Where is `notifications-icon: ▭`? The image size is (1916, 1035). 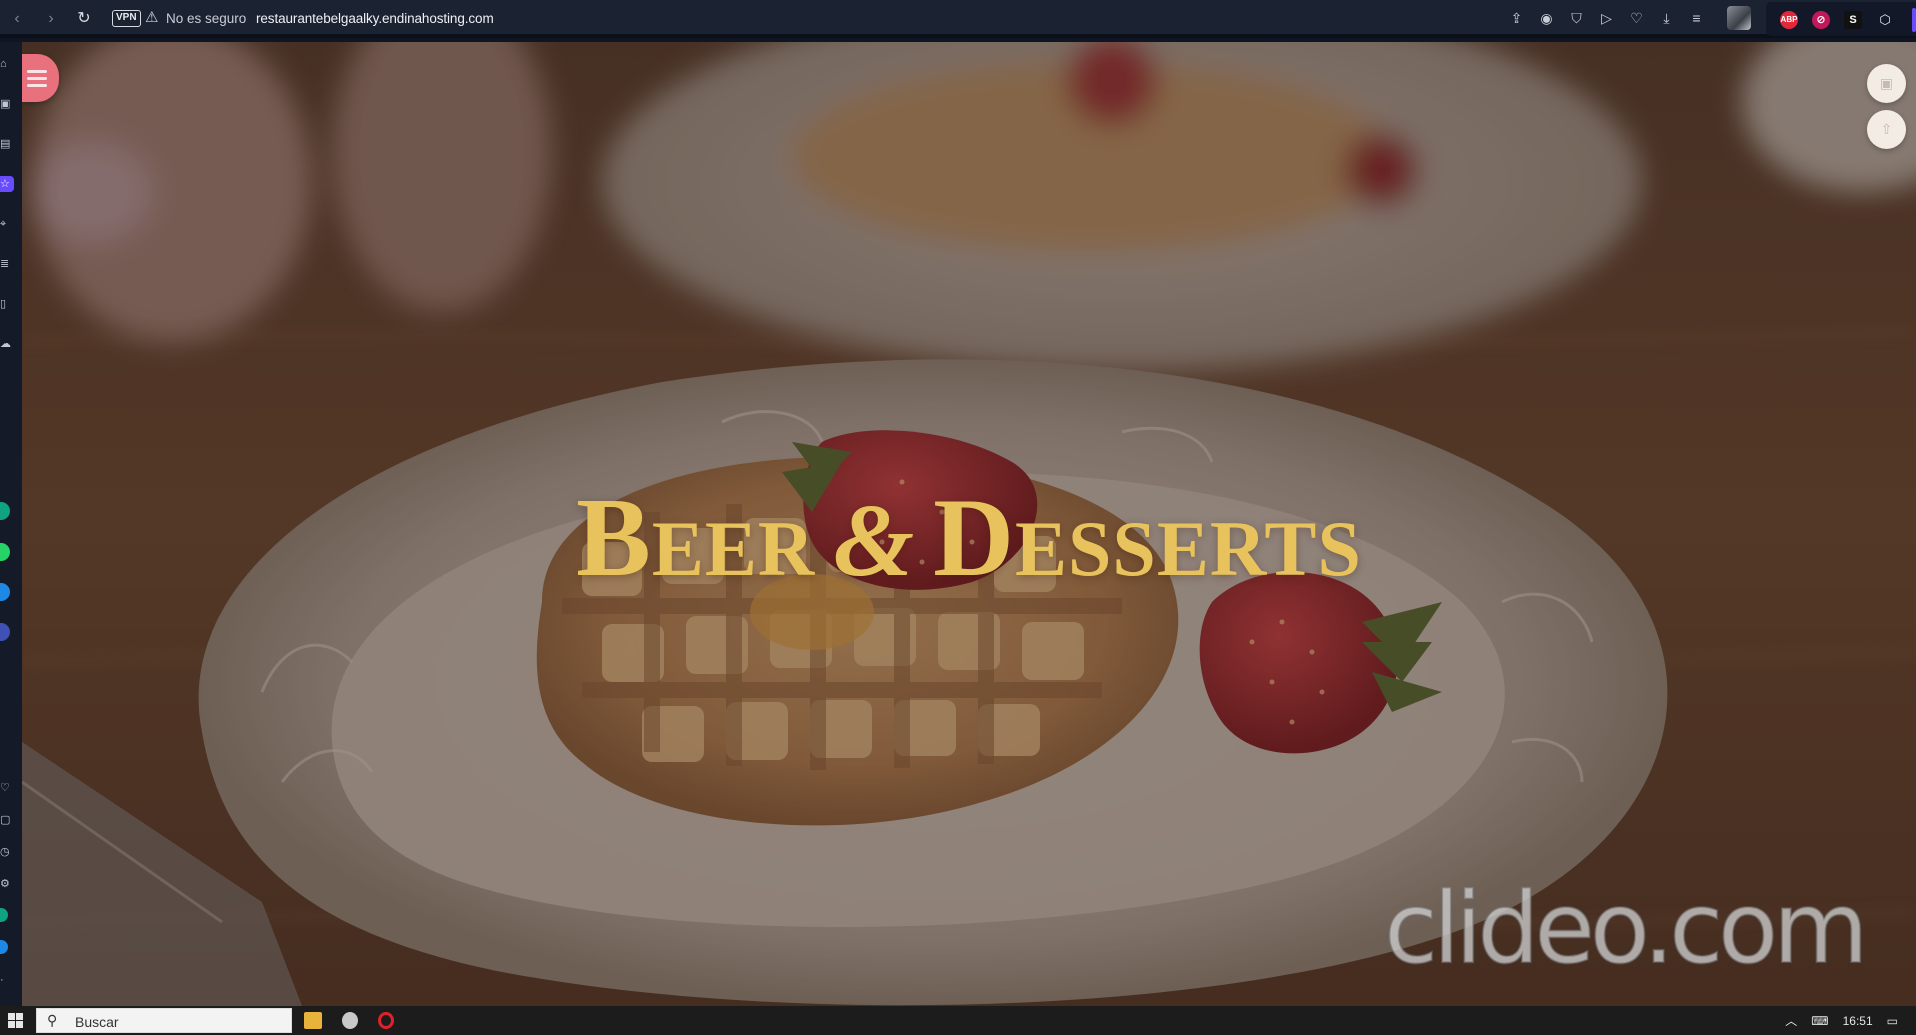
notifications-icon: ▭ is located at coordinates (1892, 1021).